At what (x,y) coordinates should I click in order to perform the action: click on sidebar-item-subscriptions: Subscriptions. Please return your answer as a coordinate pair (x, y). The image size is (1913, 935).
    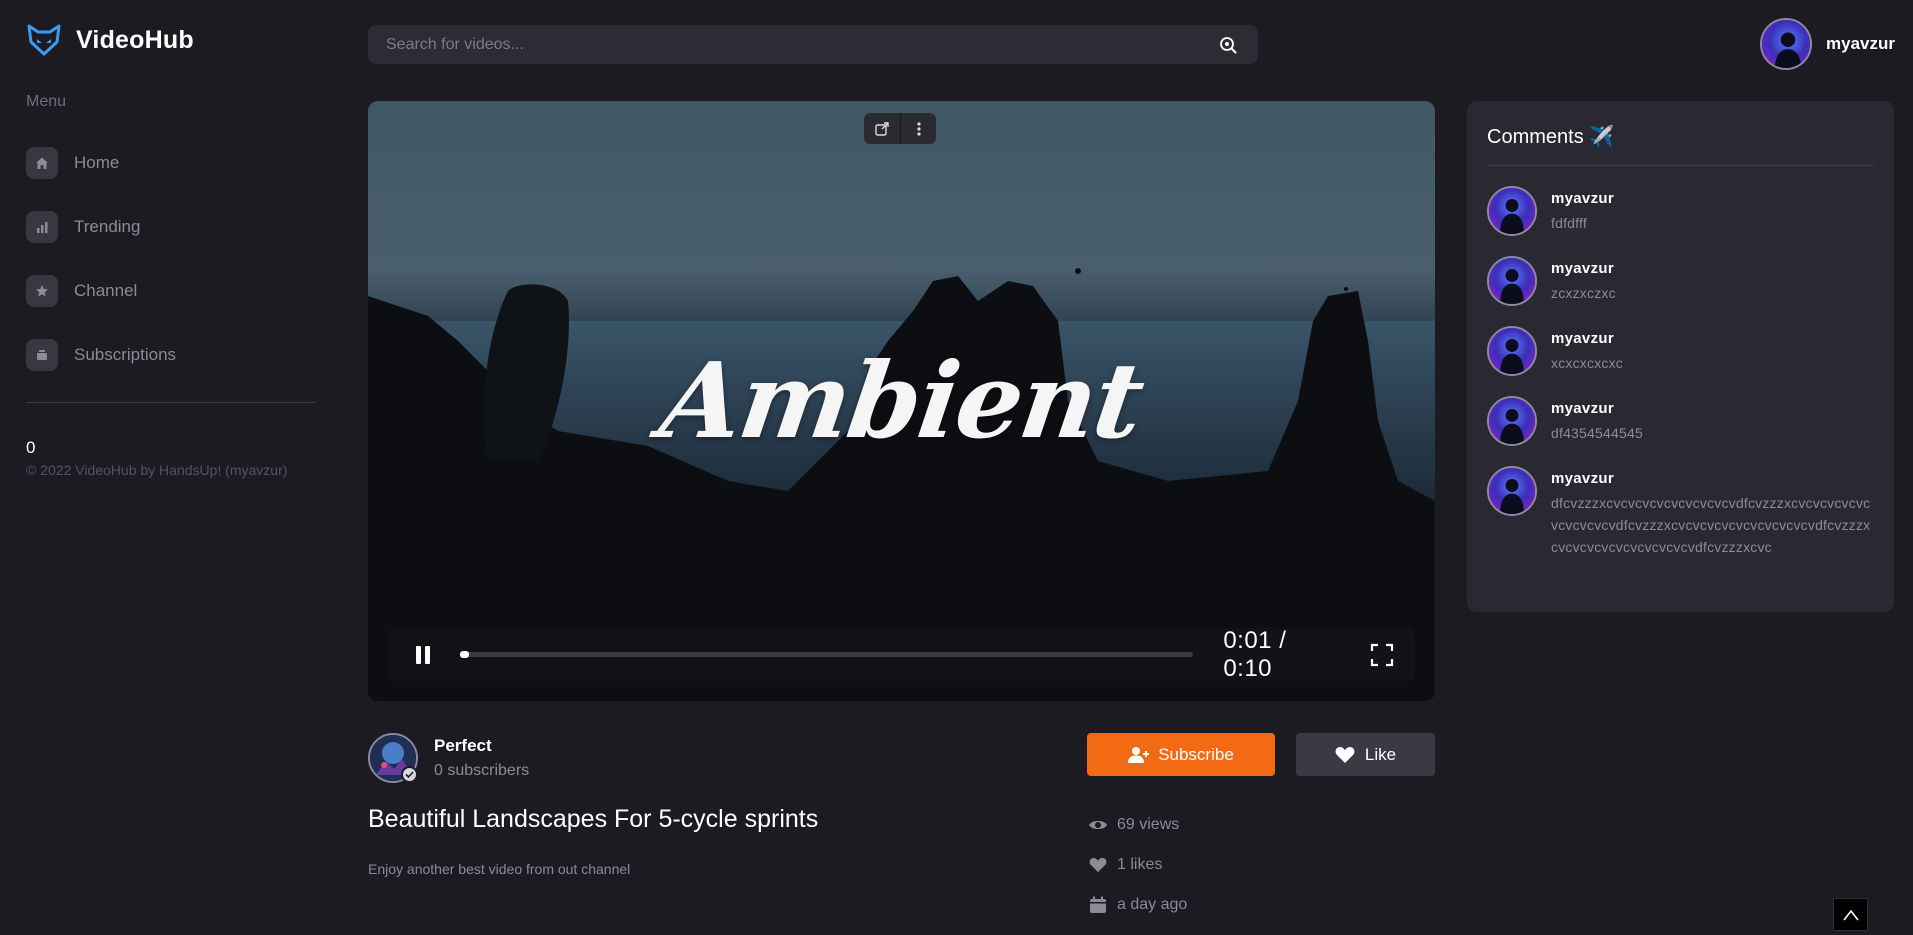
    Looking at the image, I should click on (101, 355).